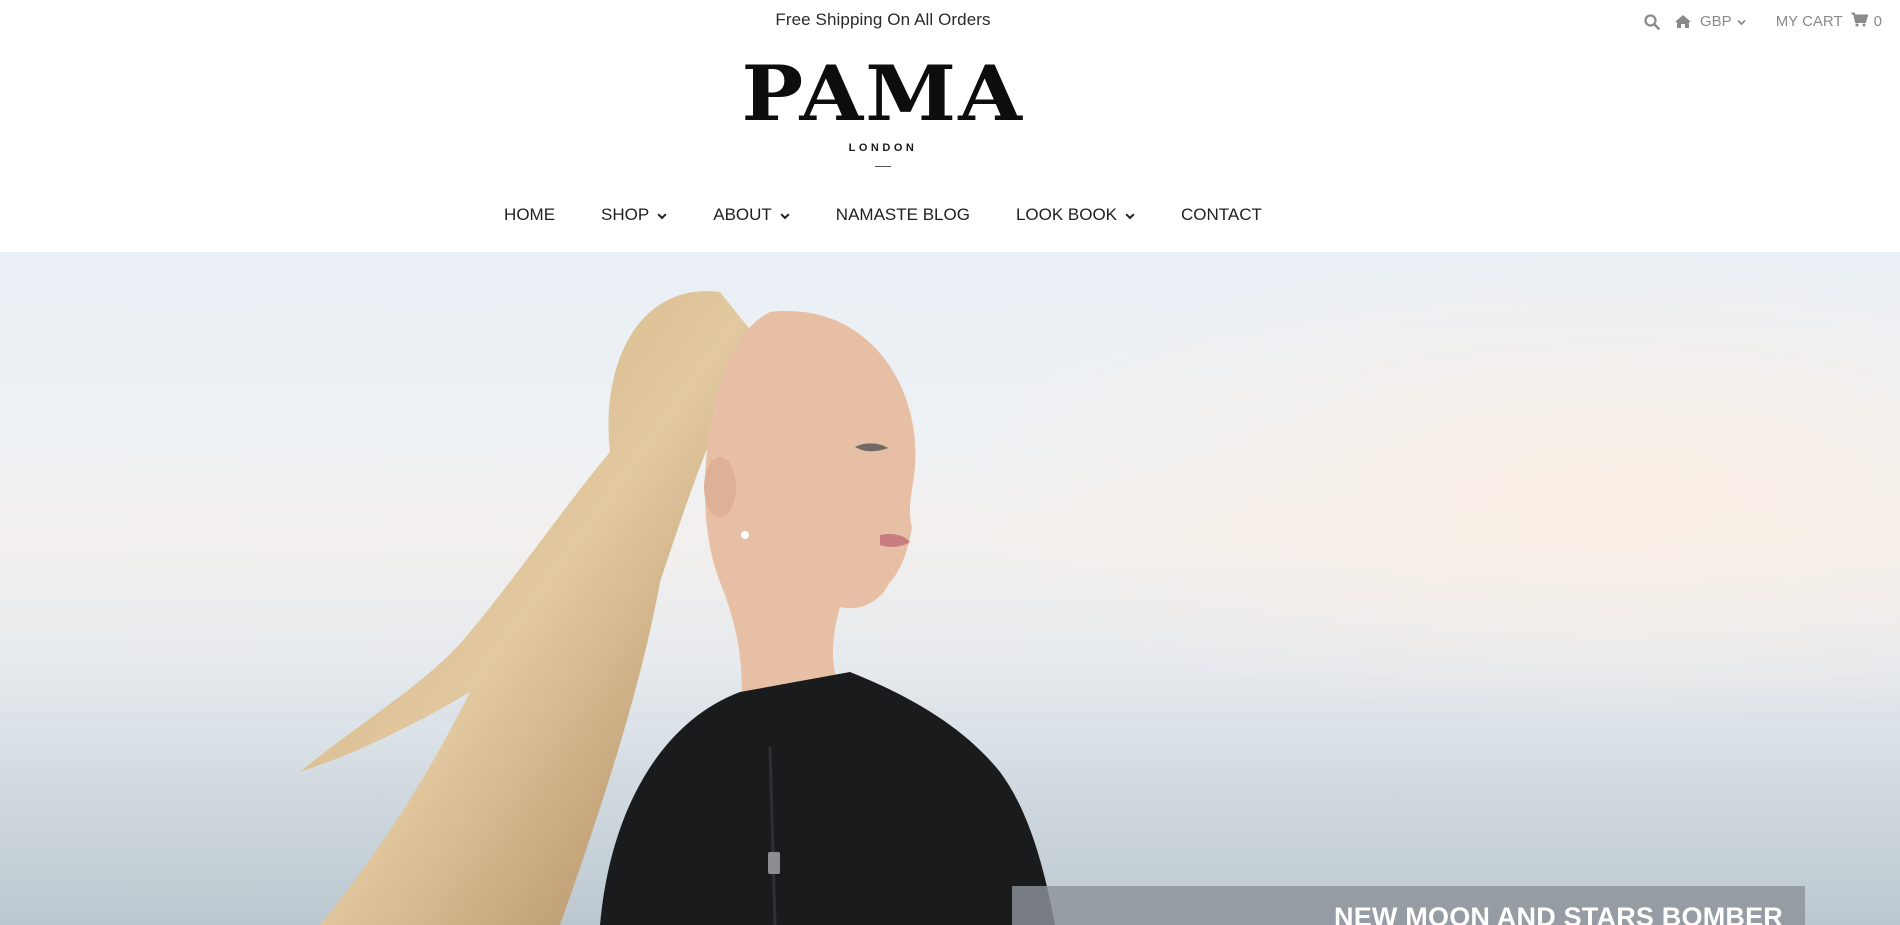 Image resolution: width=1900 pixels, height=925 pixels. What do you see at coordinates (625, 214) in the screenshot?
I see `nav-item-label: SHOP` at bounding box center [625, 214].